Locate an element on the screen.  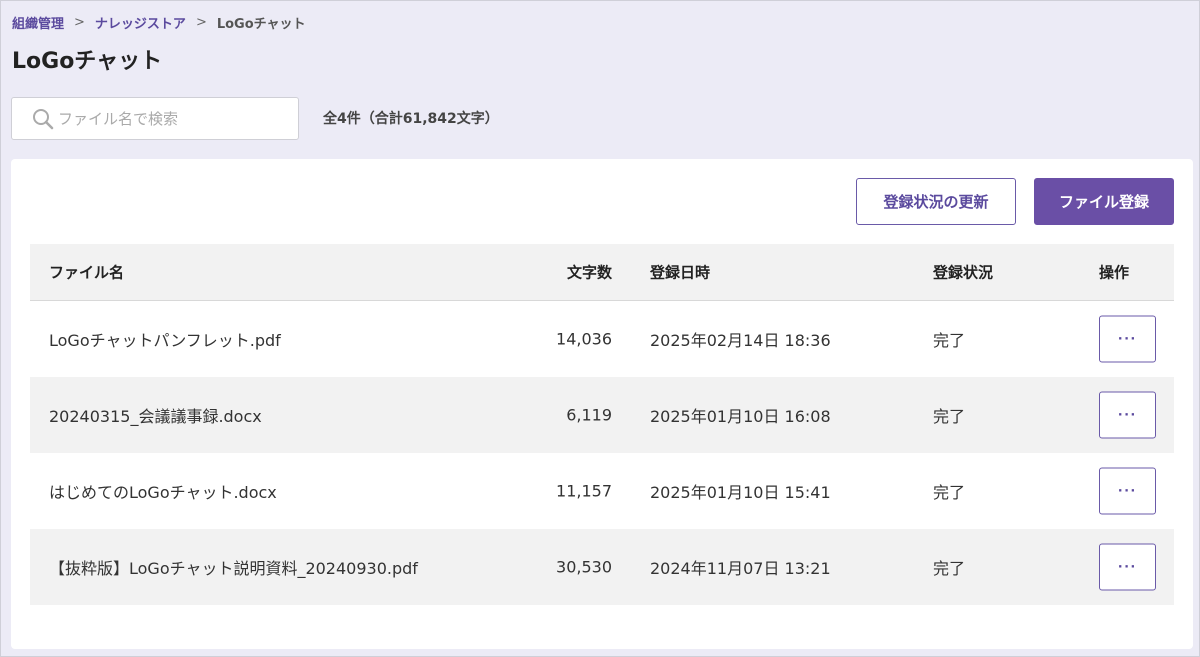
breadcrumb-item-org-admin: 組織管理 is located at coordinates (38, 22).